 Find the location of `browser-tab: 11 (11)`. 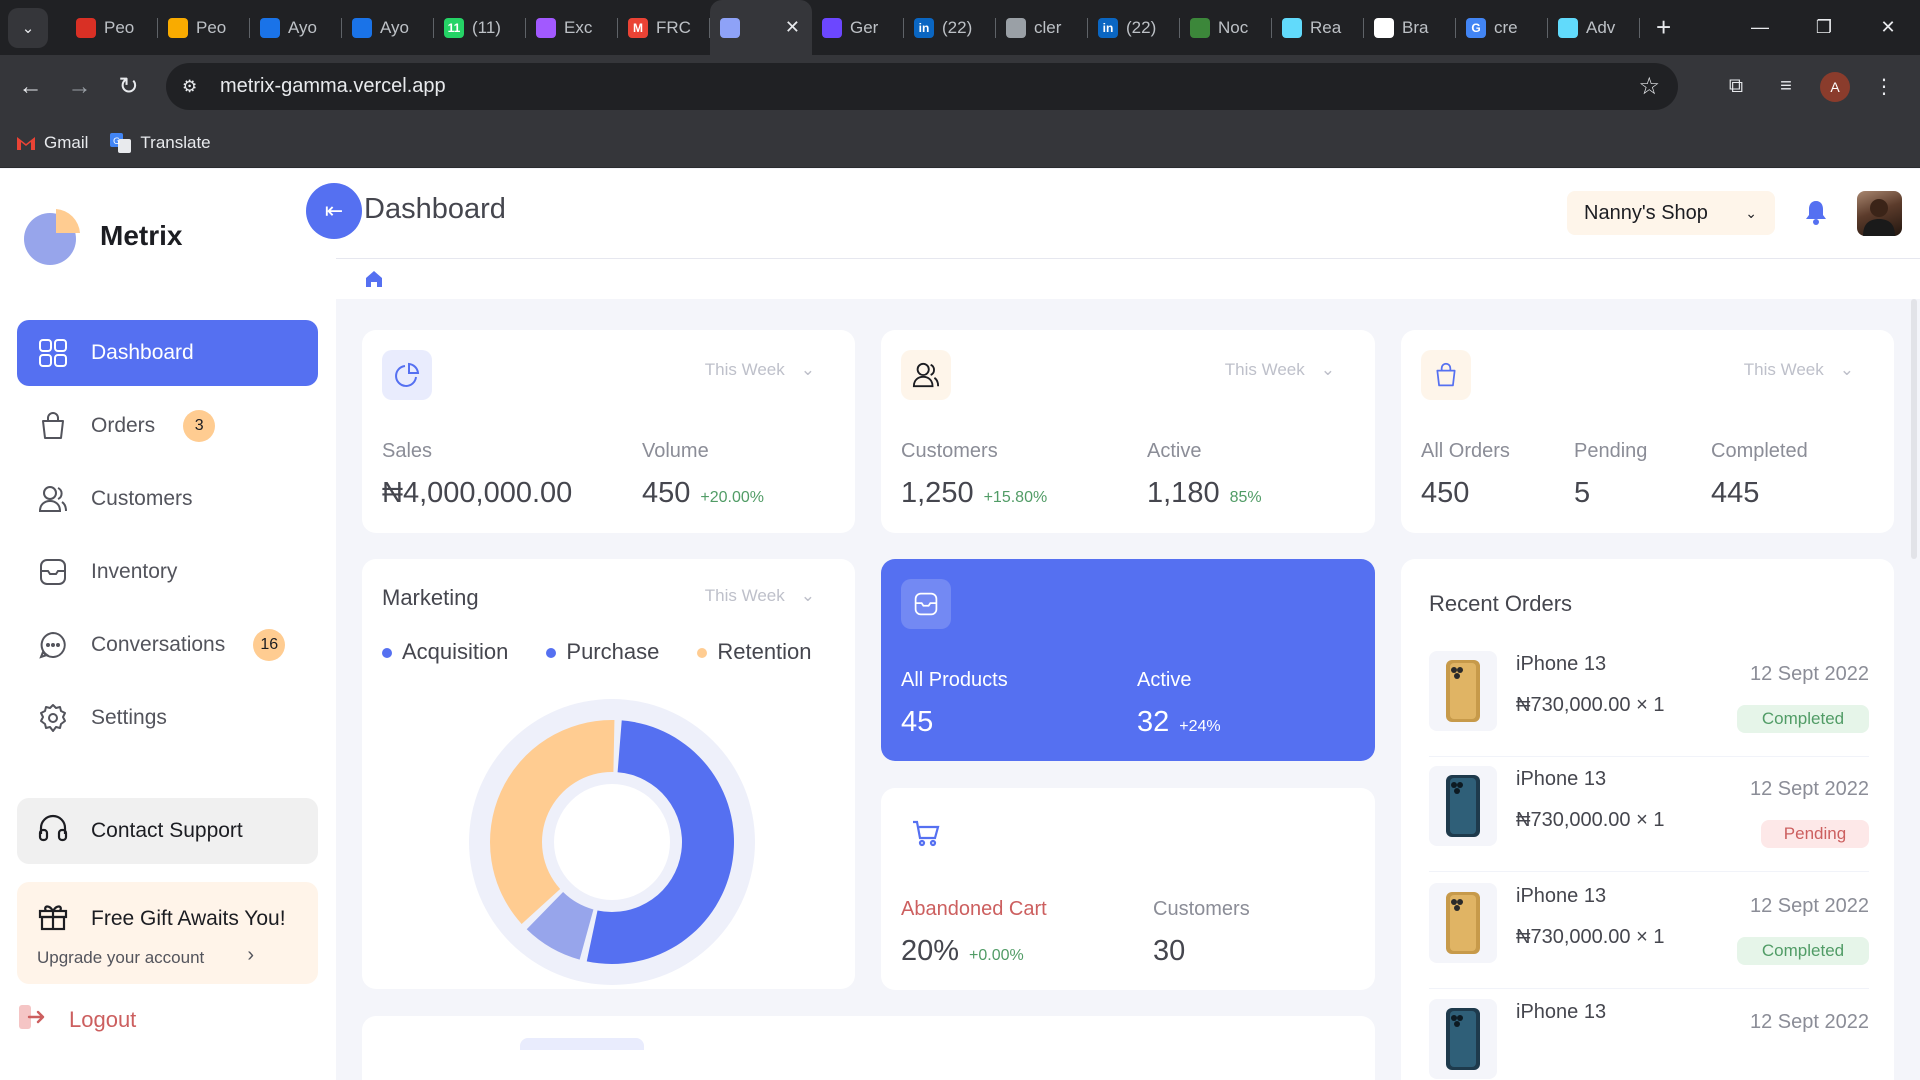

browser-tab: 11 (11) is located at coordinates (480, 27).